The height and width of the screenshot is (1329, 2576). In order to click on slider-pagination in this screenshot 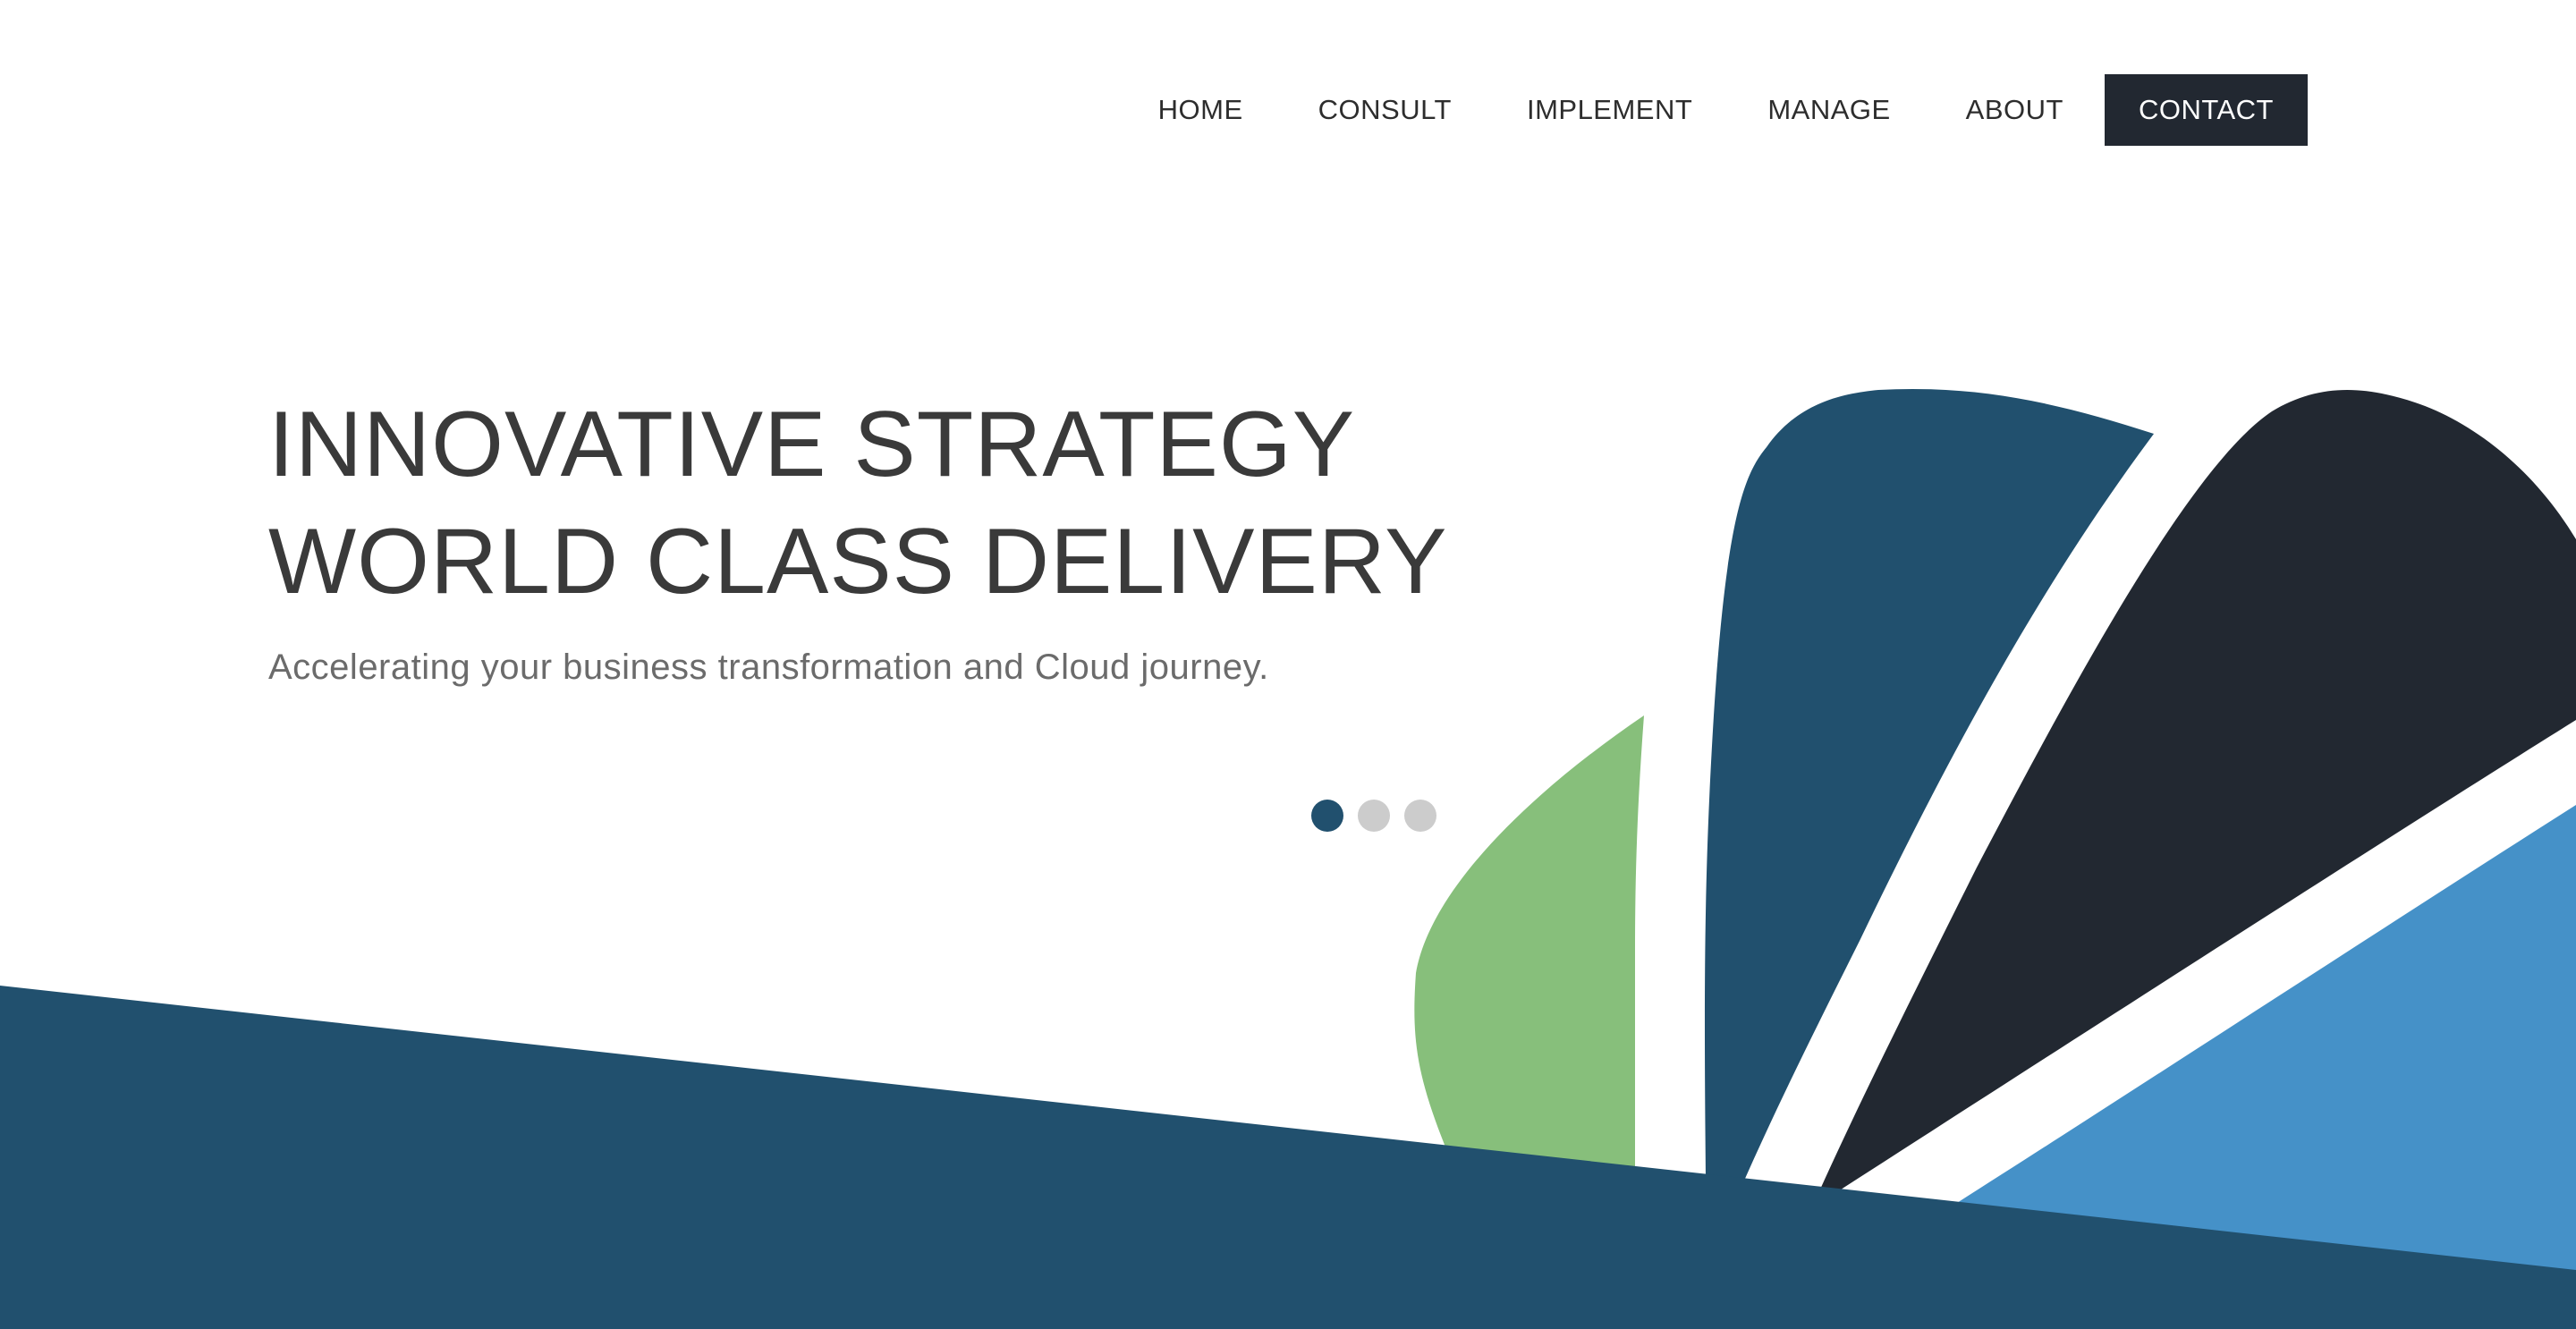, I will do `click(1373, 816)`.